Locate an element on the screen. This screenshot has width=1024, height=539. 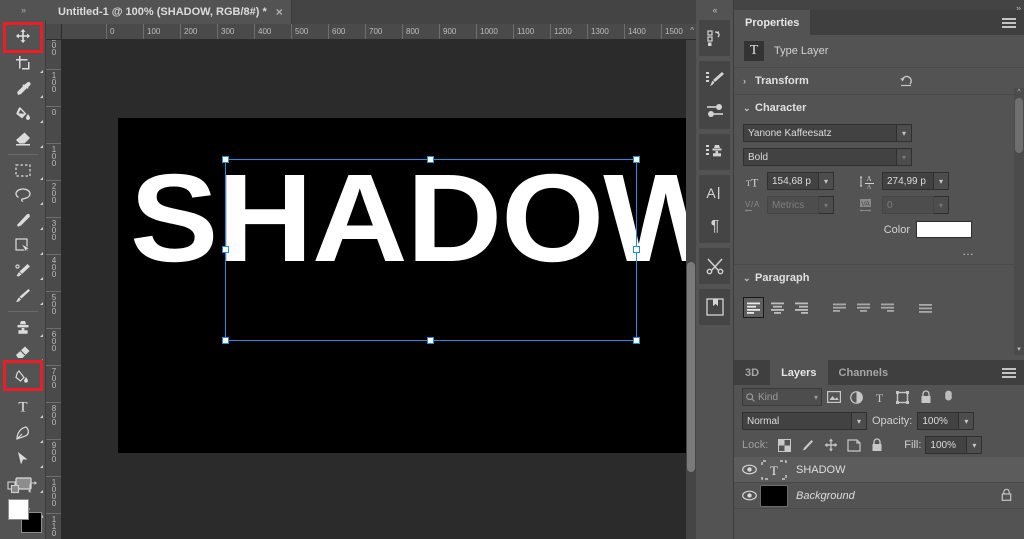
brush-presets-icon is located at coordinates (714, 111).